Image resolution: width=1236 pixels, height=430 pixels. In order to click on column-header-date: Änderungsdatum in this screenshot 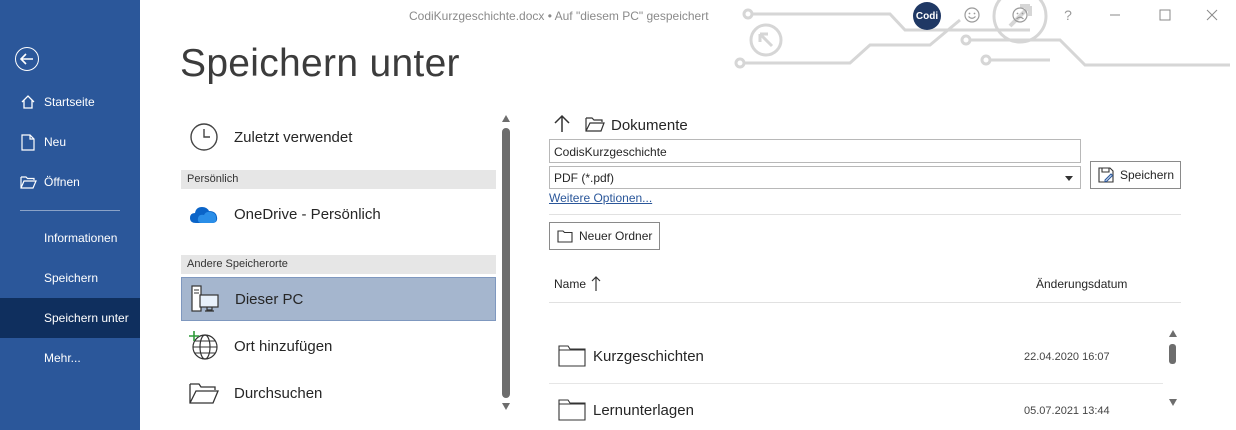, I will do `click(1081, 284)`.